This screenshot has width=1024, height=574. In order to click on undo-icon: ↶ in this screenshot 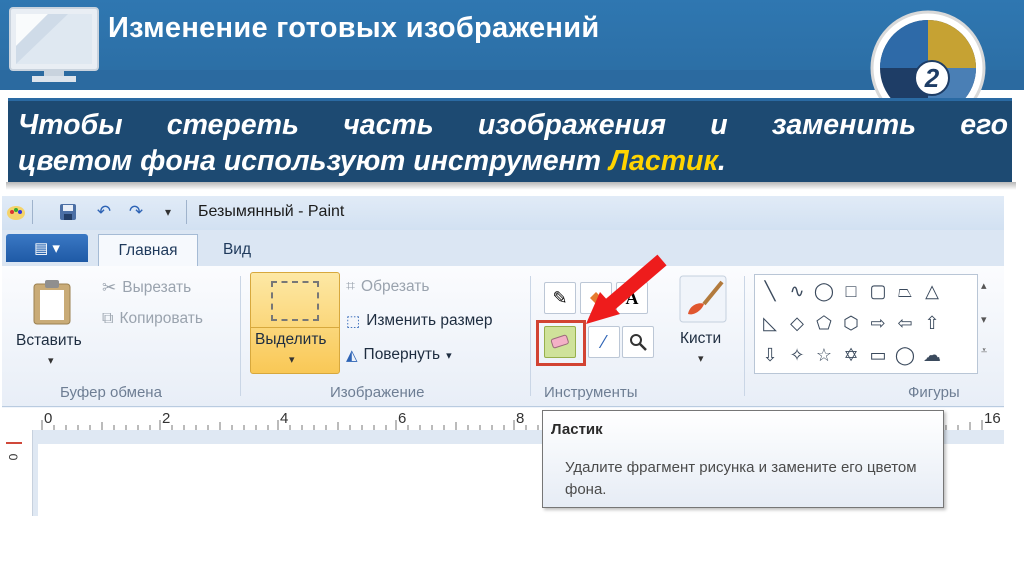, I will do `click(104, 212)`.